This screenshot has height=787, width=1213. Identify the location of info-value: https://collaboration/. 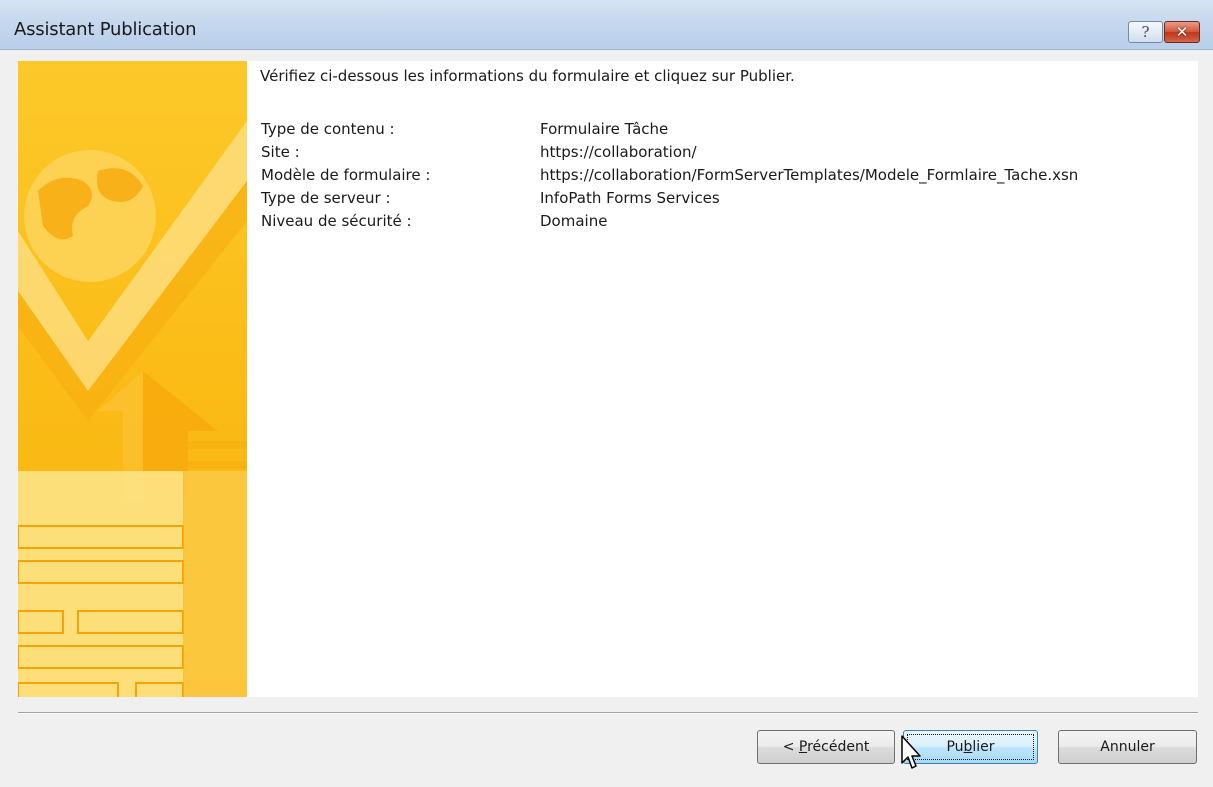
(618, 152).